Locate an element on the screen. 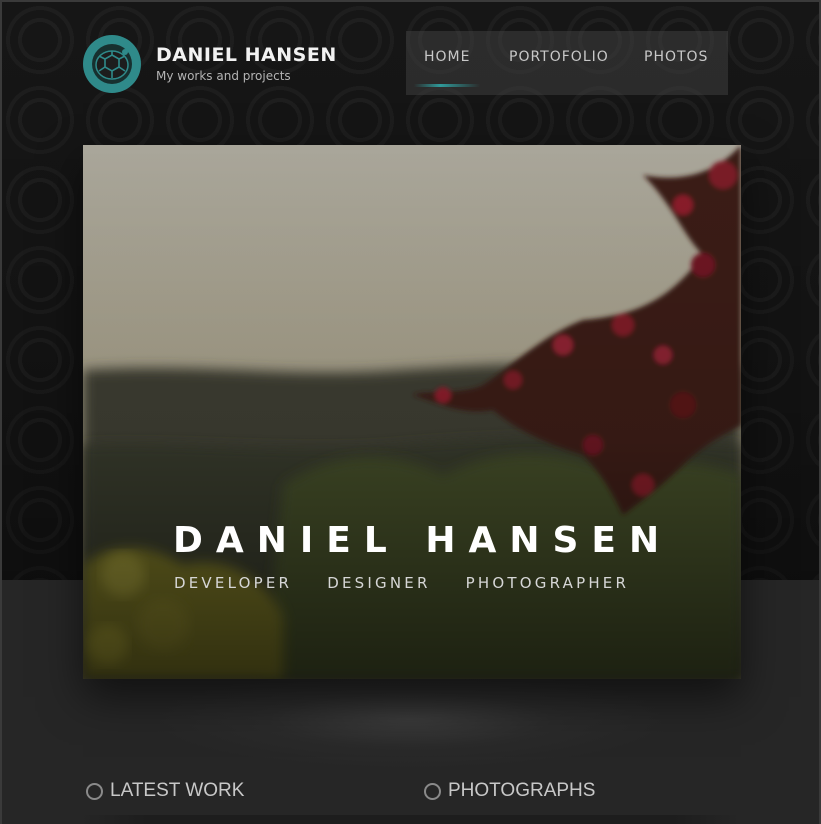  section-heading-latest-work: LATEST WORK is located at coordinates (165, 791).